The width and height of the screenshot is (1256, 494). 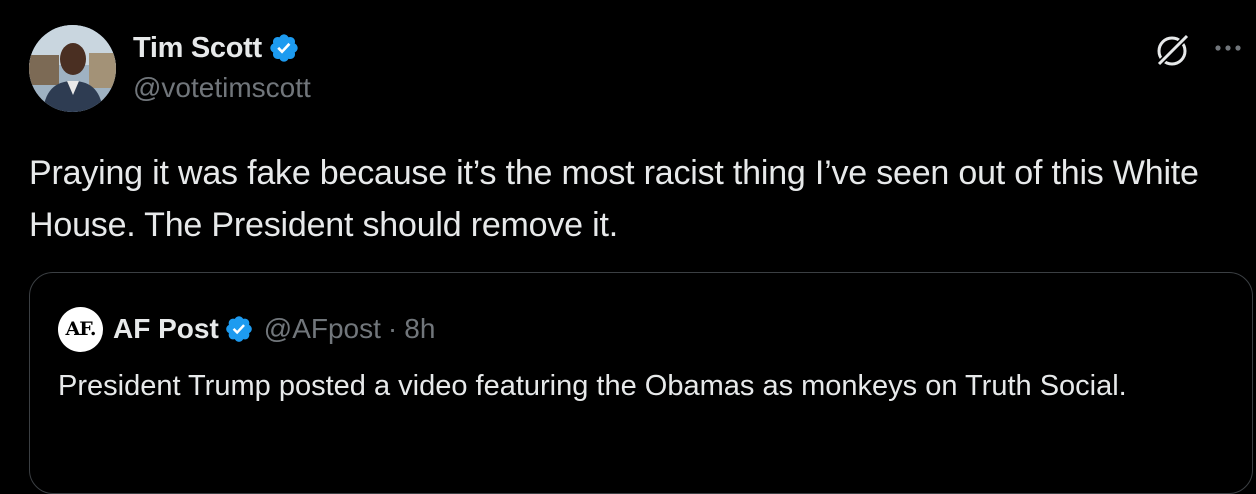 What do you see at coordinates (222, 88) in the screenshot?
I see `author-handle: @votetimscott` at bounding box center [222, 88].